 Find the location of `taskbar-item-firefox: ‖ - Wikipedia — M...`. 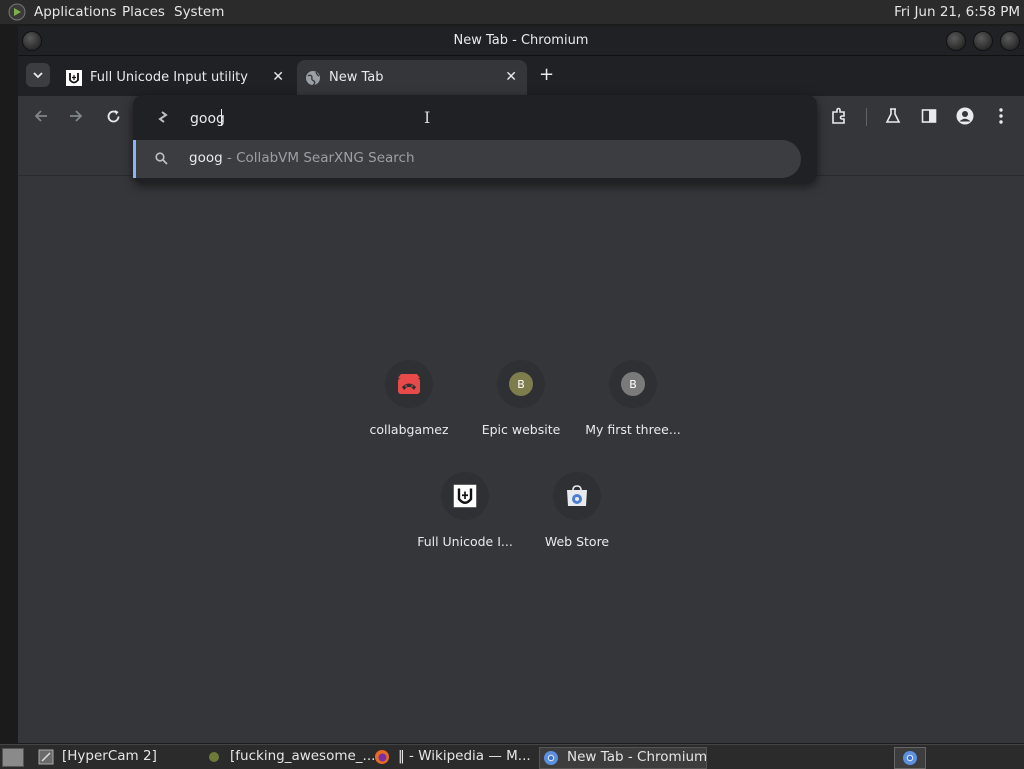

taskbar-item-firefox: ‖ - Wikipedia — M... is located at coordinates (454, 757).